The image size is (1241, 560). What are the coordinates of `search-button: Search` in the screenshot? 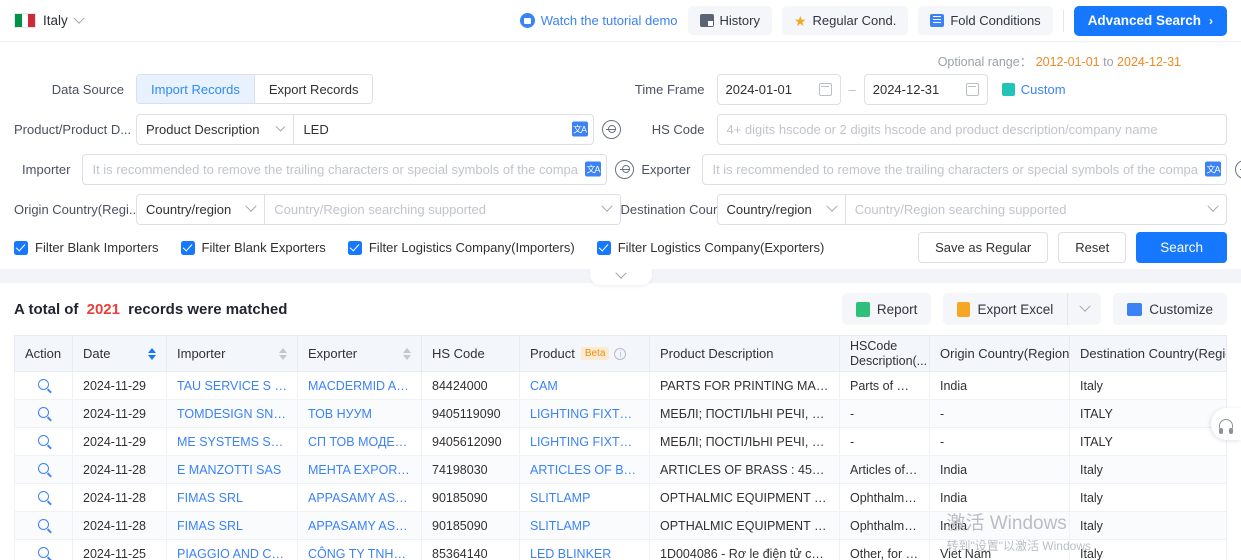 It's located at (1181, 247).